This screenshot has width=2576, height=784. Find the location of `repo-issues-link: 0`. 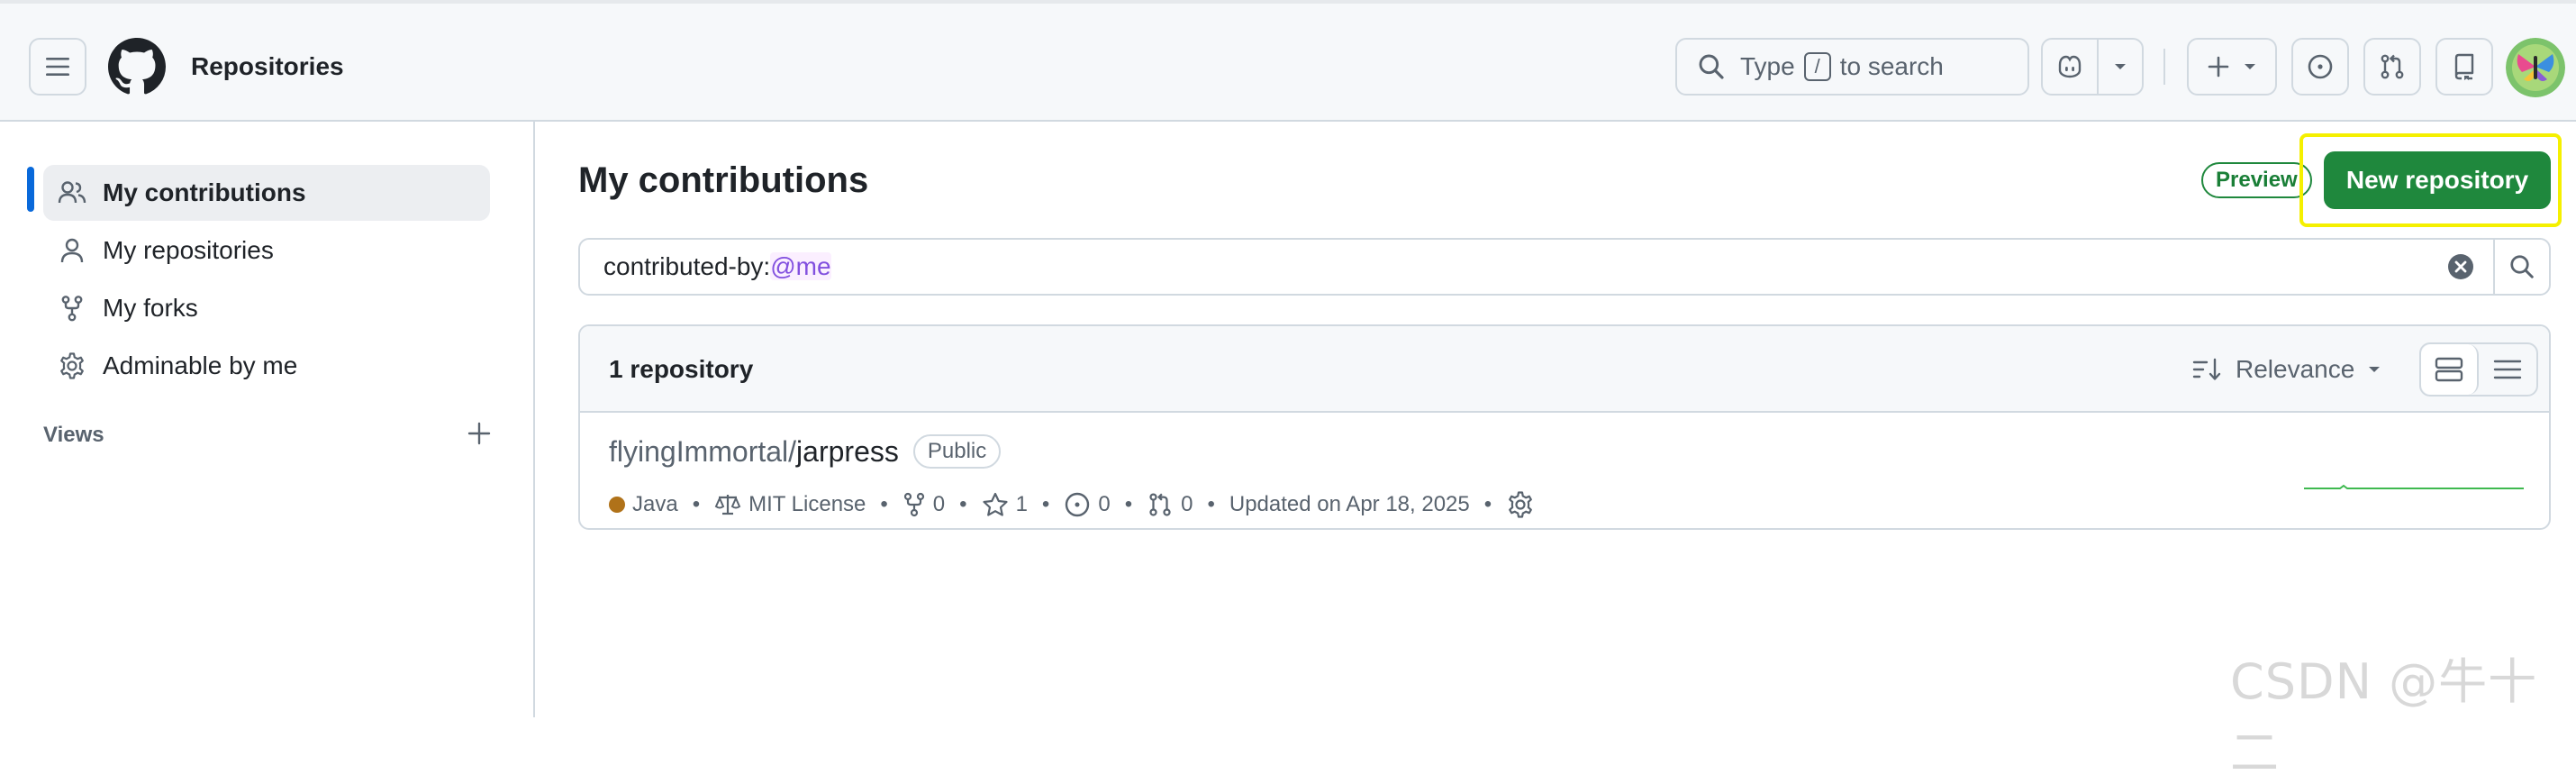

repo-issues-link: 0 is located at coordinates (1087, 504).